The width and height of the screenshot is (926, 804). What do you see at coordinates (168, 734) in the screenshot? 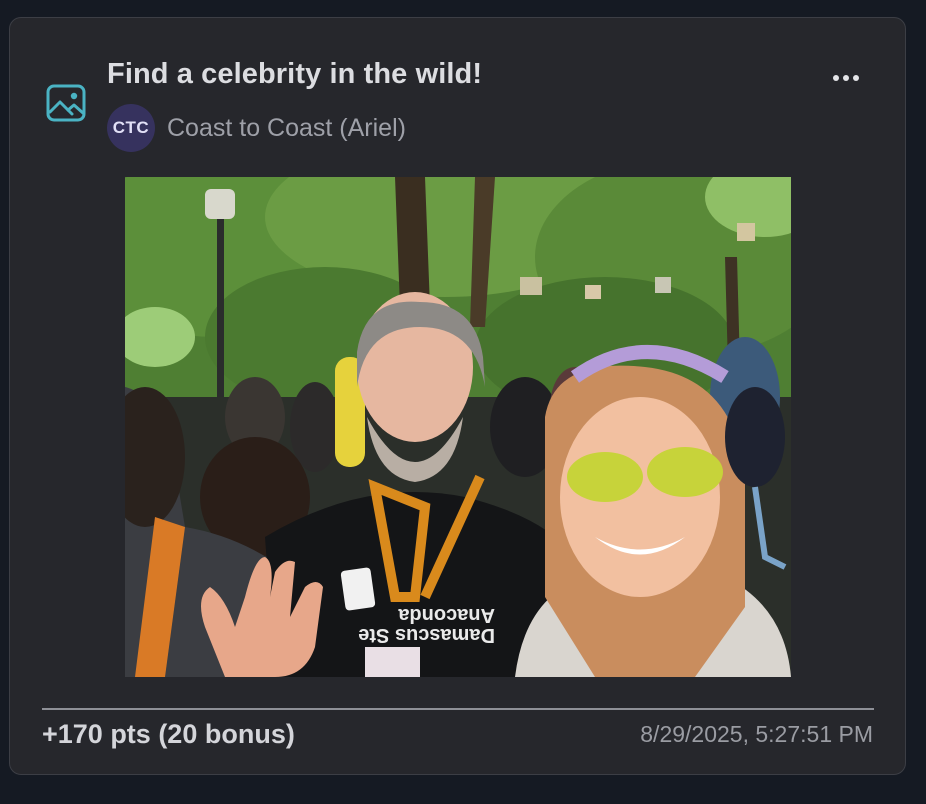
I see `points-label: +170 pts (20 bonus)` at bounding box center [168, 734].